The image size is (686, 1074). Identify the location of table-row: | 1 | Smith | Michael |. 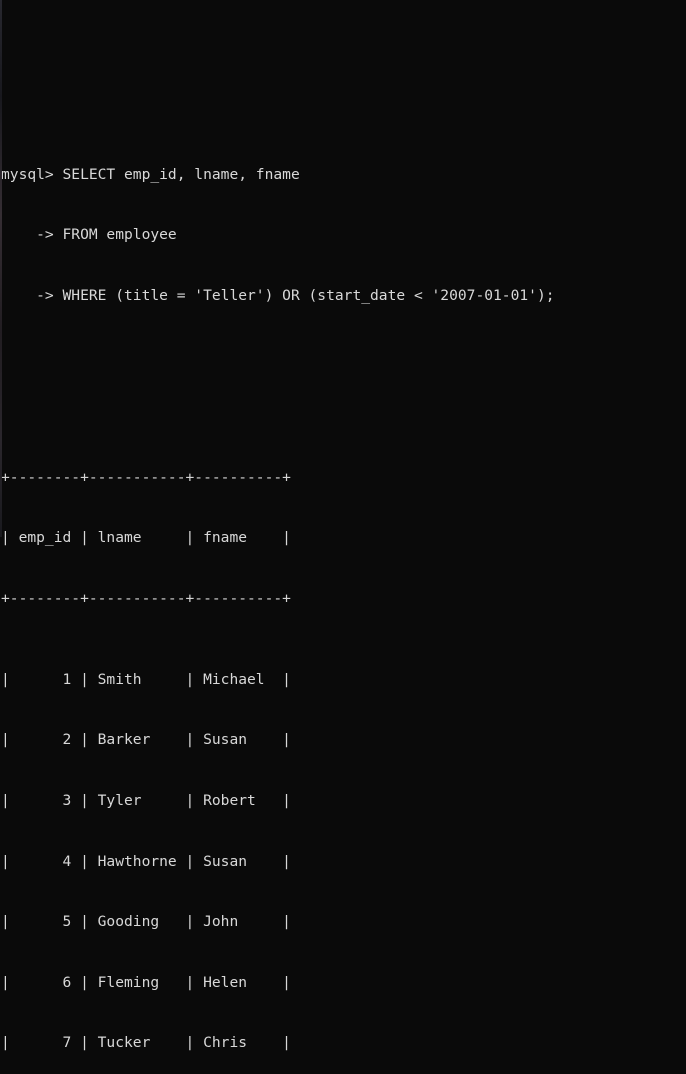
(146, 679).